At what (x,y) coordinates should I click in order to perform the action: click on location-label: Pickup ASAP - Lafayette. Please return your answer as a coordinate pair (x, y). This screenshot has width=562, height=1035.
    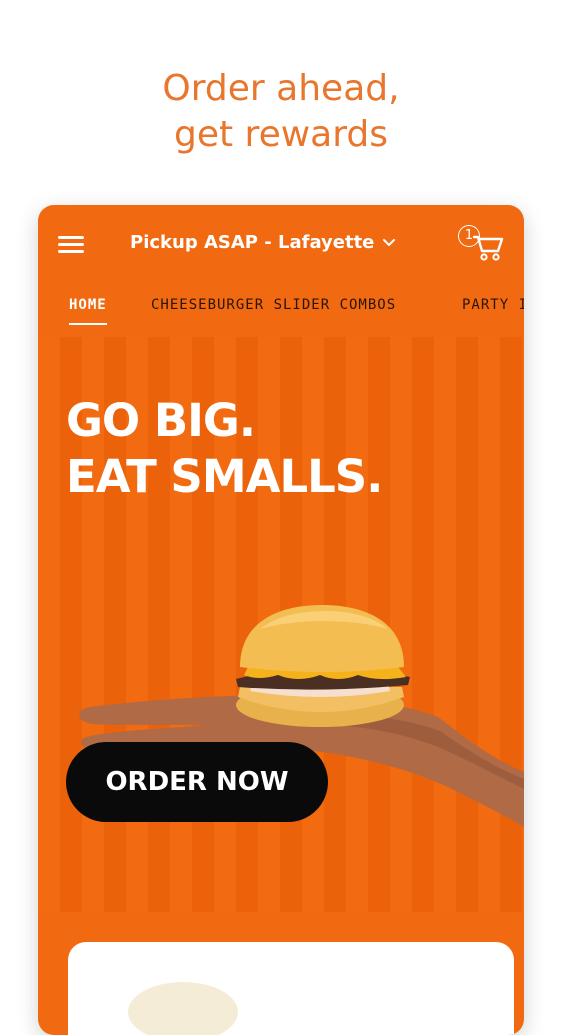
    Looking at the image, I should click on (252, 242).